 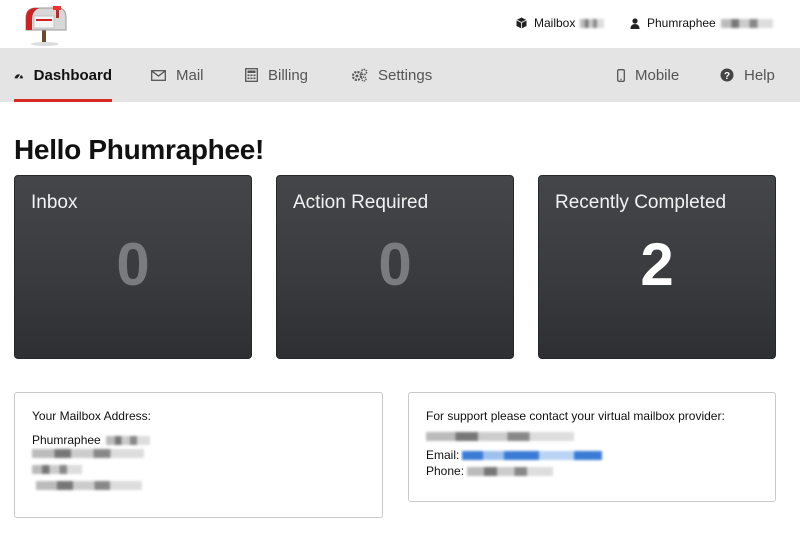 What do you see at coordinates (521, 23) in the screenshot?
I see `cube-icon` at bounding box center [521, 23].